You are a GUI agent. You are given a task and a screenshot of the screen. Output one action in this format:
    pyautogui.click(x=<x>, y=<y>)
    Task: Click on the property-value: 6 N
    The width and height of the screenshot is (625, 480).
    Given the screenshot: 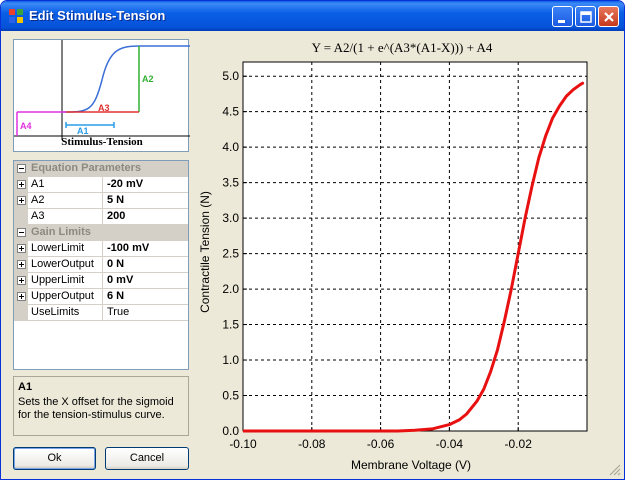 What is the action you would take?
    pyautogui.click(x=115, y=296)
    